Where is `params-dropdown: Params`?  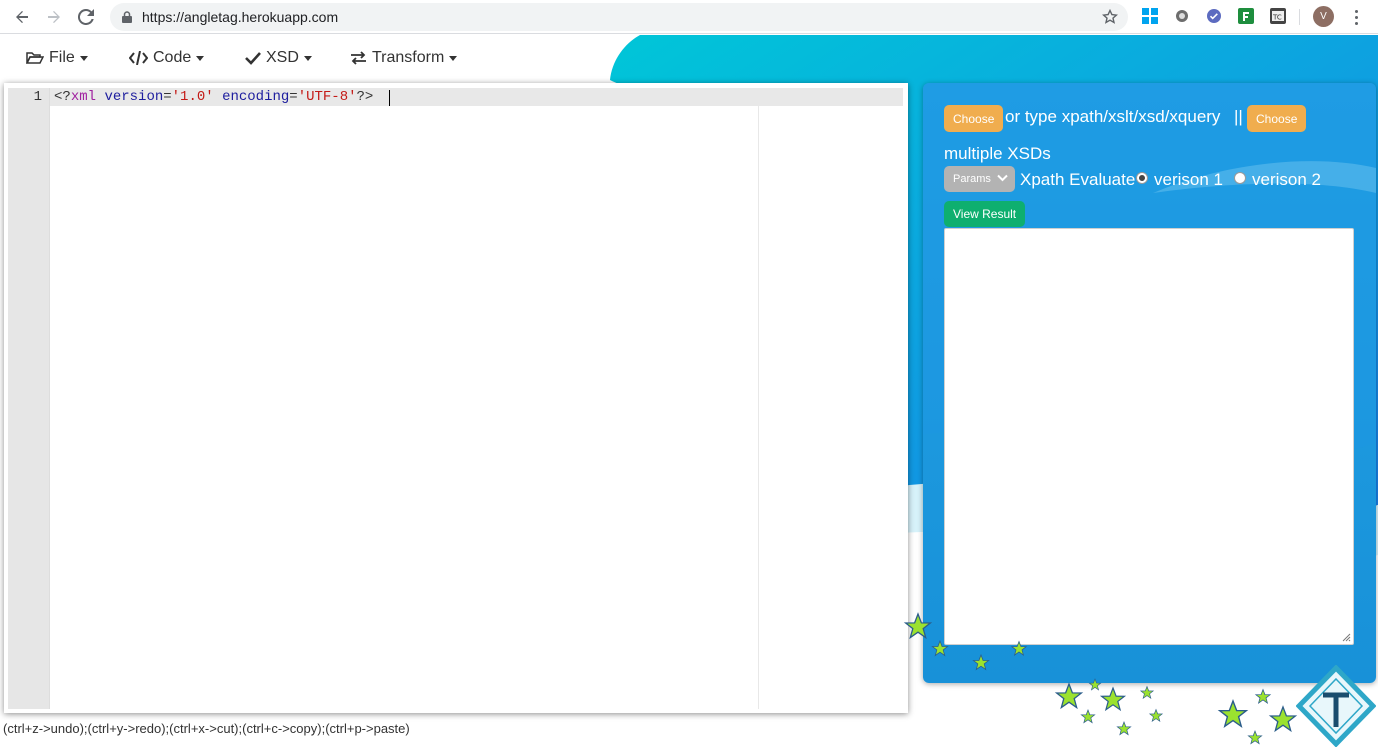
params-dropdown: Params is located at coordinates (979, 179).